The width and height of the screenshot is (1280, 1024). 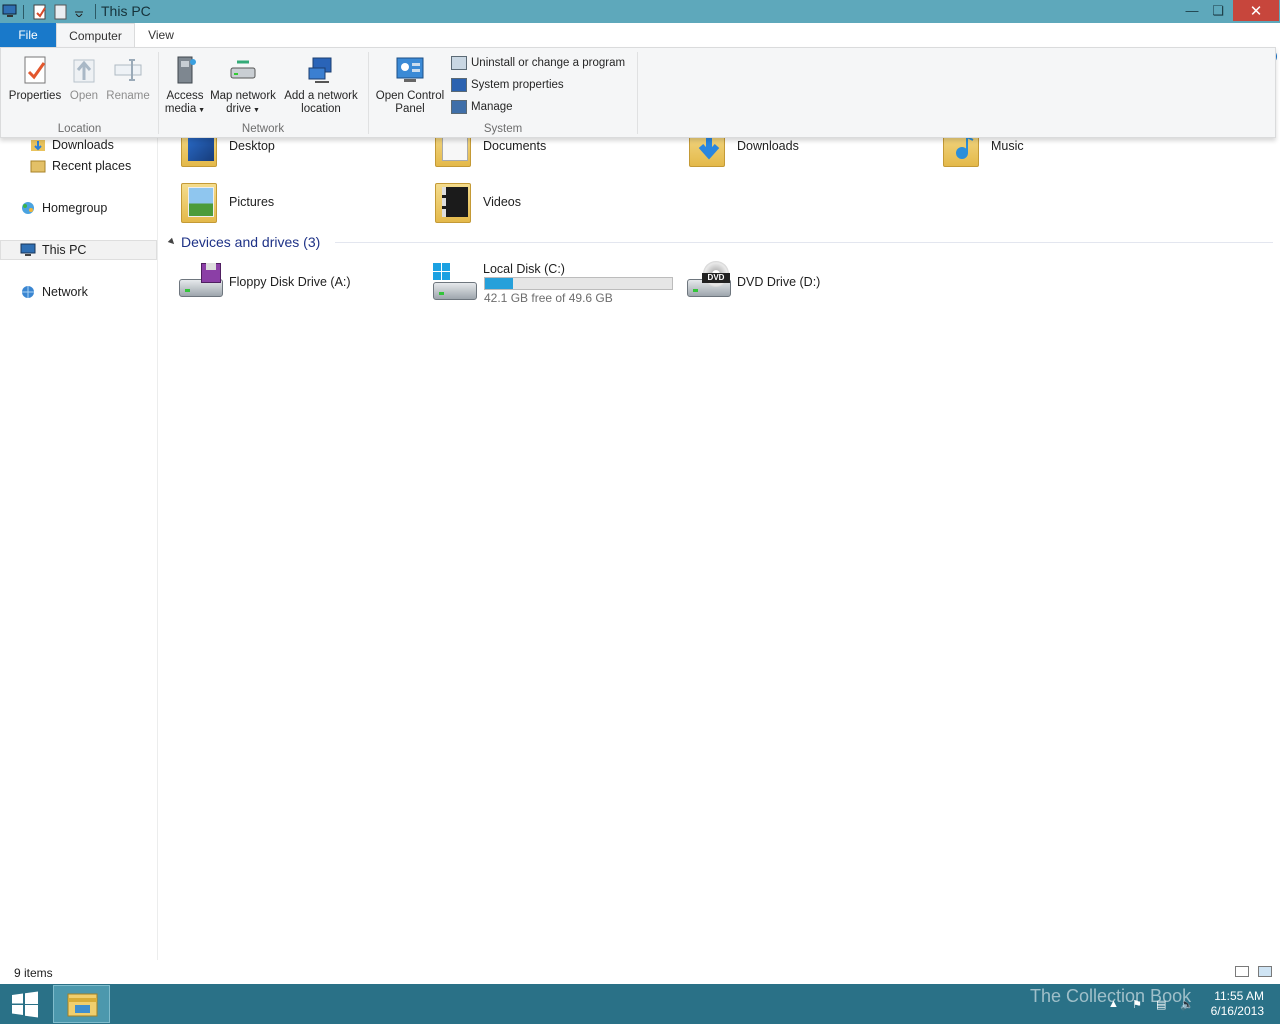 I want to click on add-network-location-button: Add a network location, so click(x=321, y=85).